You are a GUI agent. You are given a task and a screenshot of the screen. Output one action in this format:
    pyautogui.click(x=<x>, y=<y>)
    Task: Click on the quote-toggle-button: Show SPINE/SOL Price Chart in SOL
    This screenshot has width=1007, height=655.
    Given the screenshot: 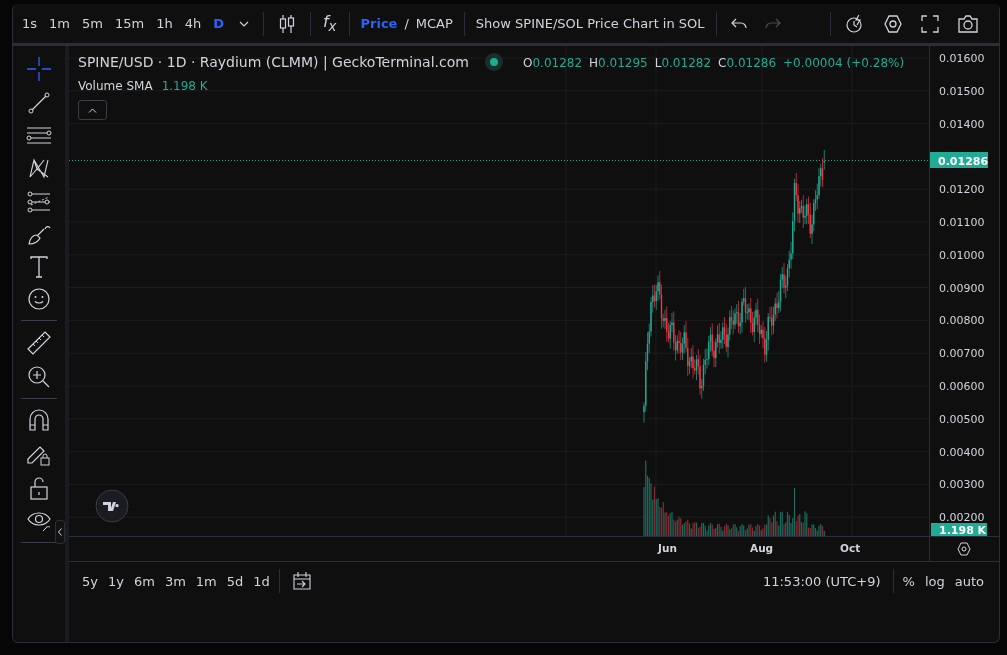 What is the action you would take?
    pyautogui.click(x=590, y=23)
    